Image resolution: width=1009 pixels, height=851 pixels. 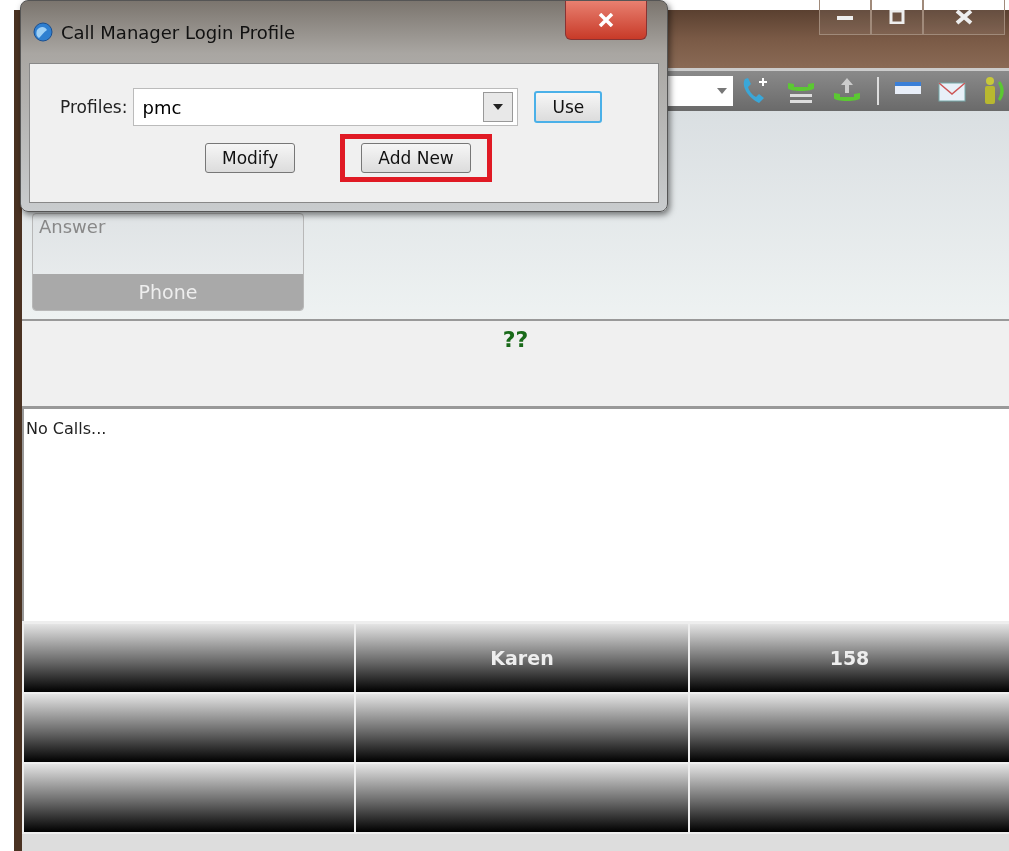 What do you see at coordinates (250, 158) in the screenshot?
I see `dialog-button: Modify` at bounding box center [250, 158].